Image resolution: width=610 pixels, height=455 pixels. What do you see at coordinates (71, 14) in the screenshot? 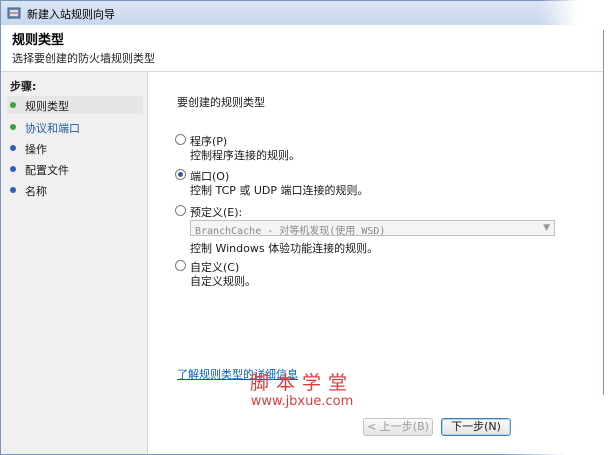
I see `window-title: 新建入站规则向导` at bounding box center [71, 14].